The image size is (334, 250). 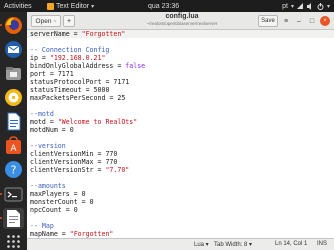 I want to click on firefox-icon, so click(x=13, y=25).